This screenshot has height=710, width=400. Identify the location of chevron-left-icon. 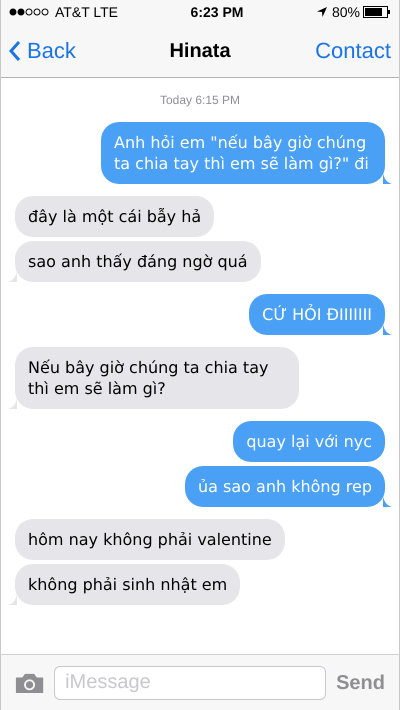
(15, 51).